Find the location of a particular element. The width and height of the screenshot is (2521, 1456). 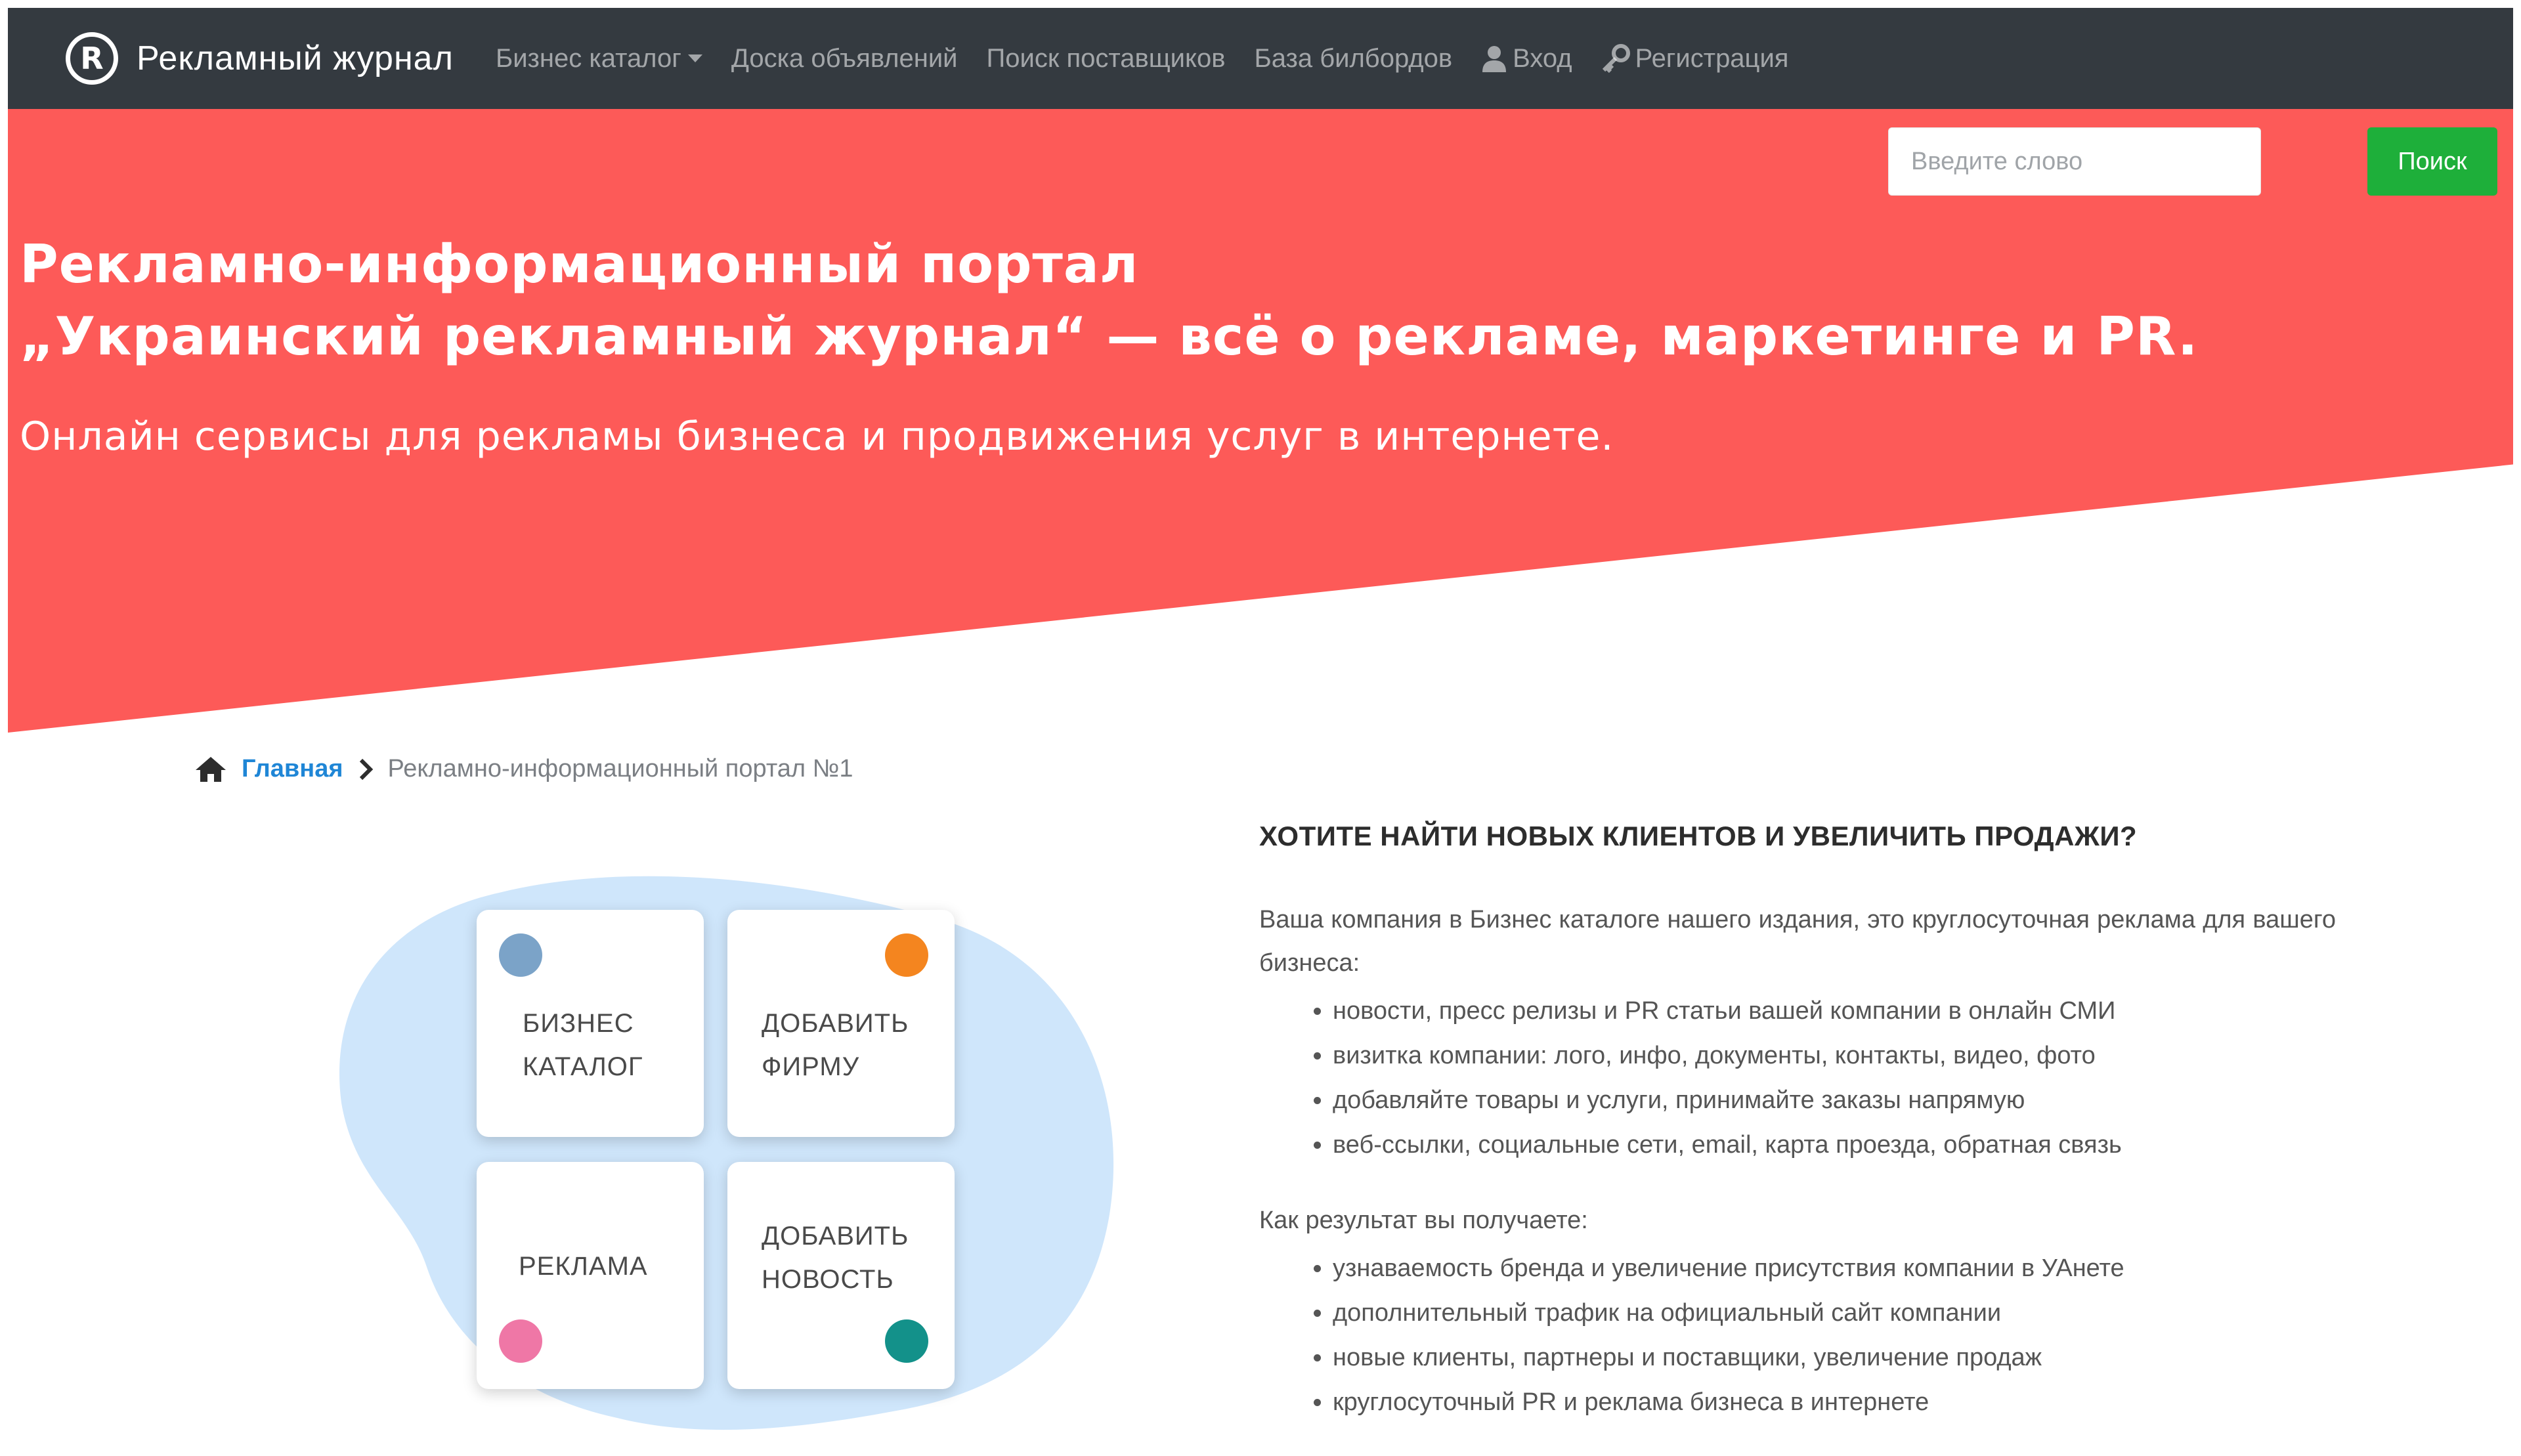

caret-down-icon is located at coordinates (694, 58).